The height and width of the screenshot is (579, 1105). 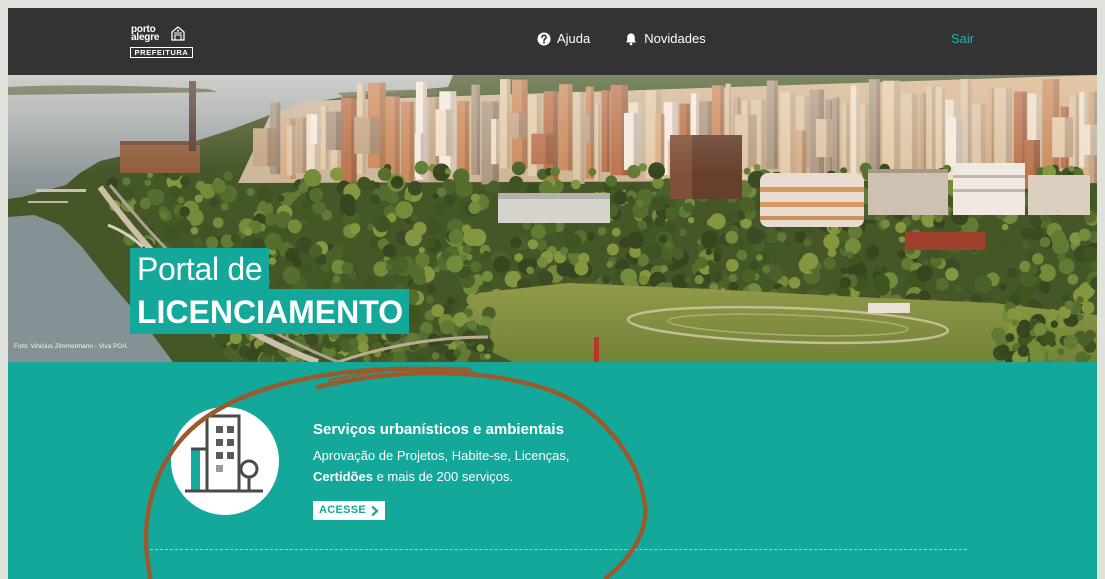 What do you see at coordinates (161, 52) in the screenshot?
I see `logo-badge: PREFEITURA` at bounding box center [161, 52].